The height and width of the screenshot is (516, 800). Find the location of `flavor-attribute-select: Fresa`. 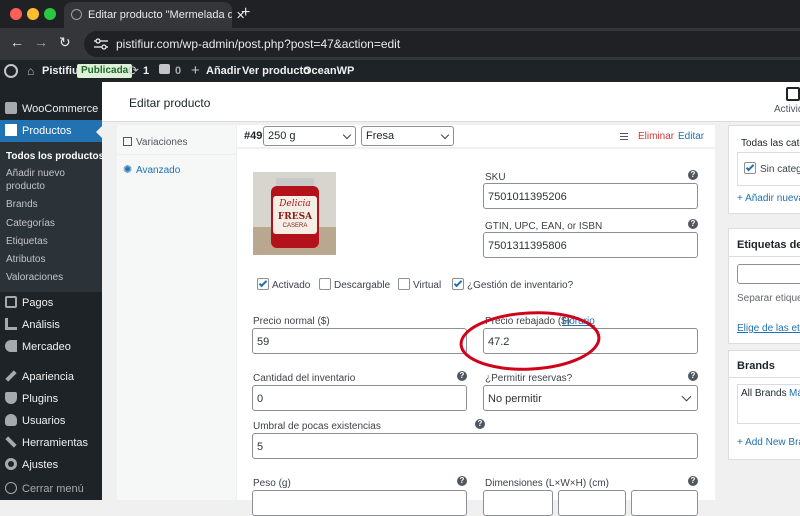

flavor-attribute-select: Fresa is located at coordinates (407, 136).